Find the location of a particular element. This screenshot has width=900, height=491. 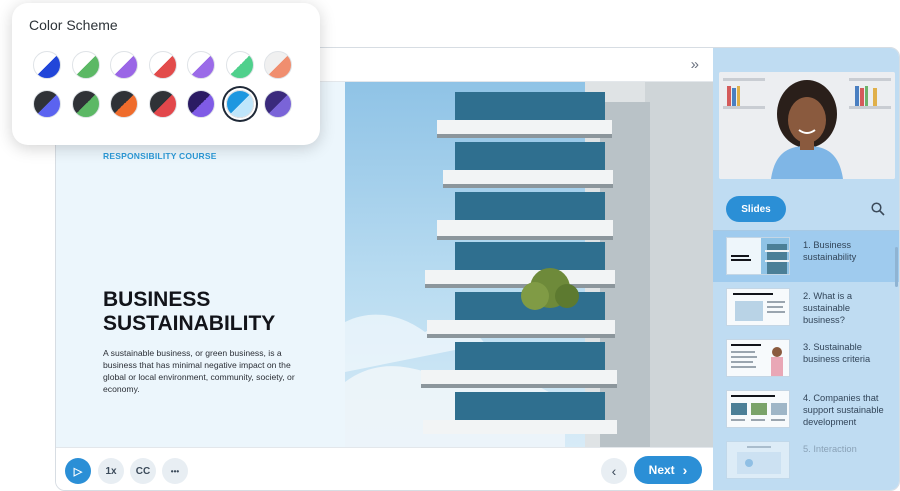

slide-item-1: 1. Business sustainability is located at coordinates (806, 256).